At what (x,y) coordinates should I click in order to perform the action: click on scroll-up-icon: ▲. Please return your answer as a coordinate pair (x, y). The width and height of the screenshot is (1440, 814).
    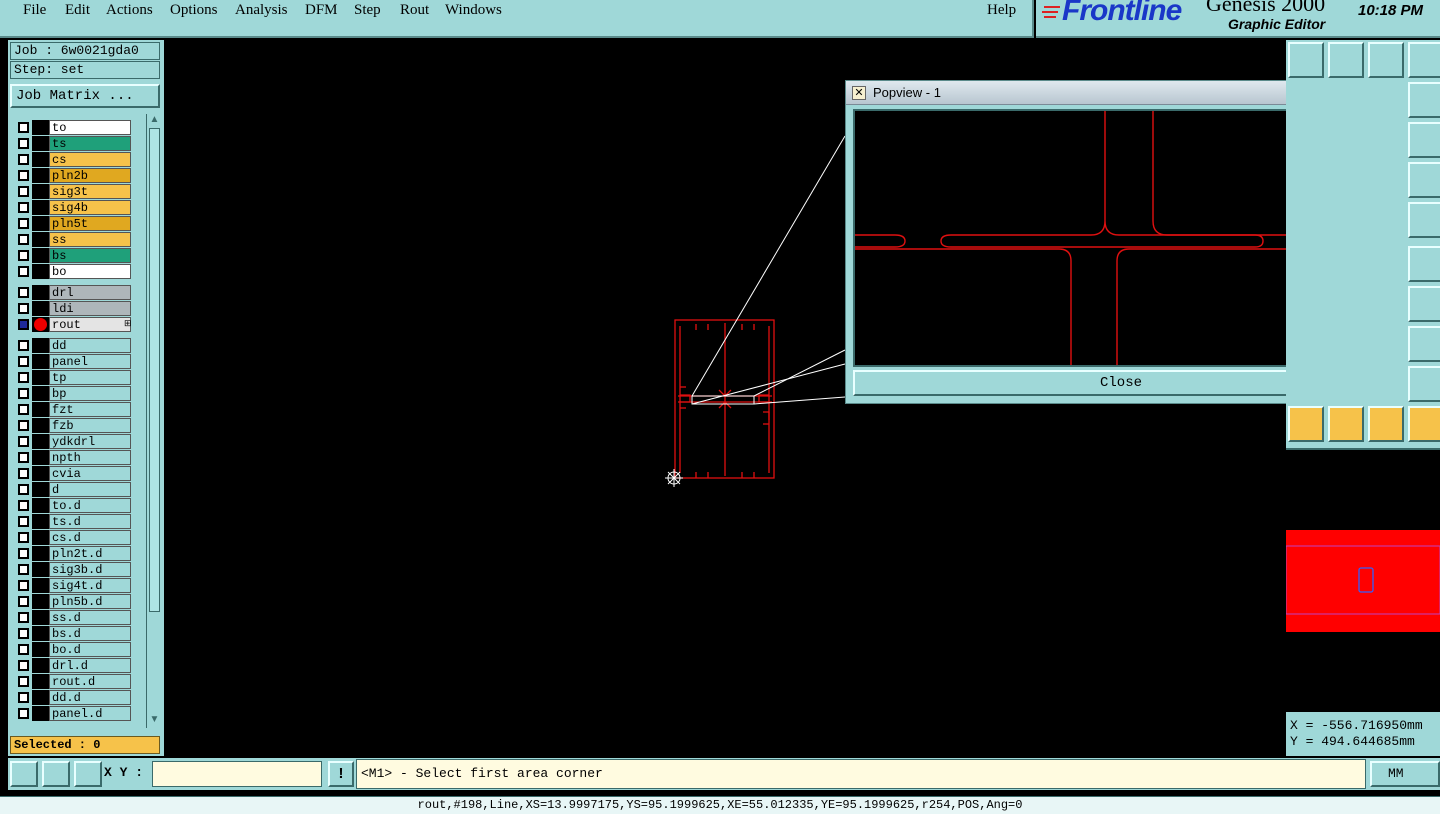
    Looking at the image, I should click on (154, 120).